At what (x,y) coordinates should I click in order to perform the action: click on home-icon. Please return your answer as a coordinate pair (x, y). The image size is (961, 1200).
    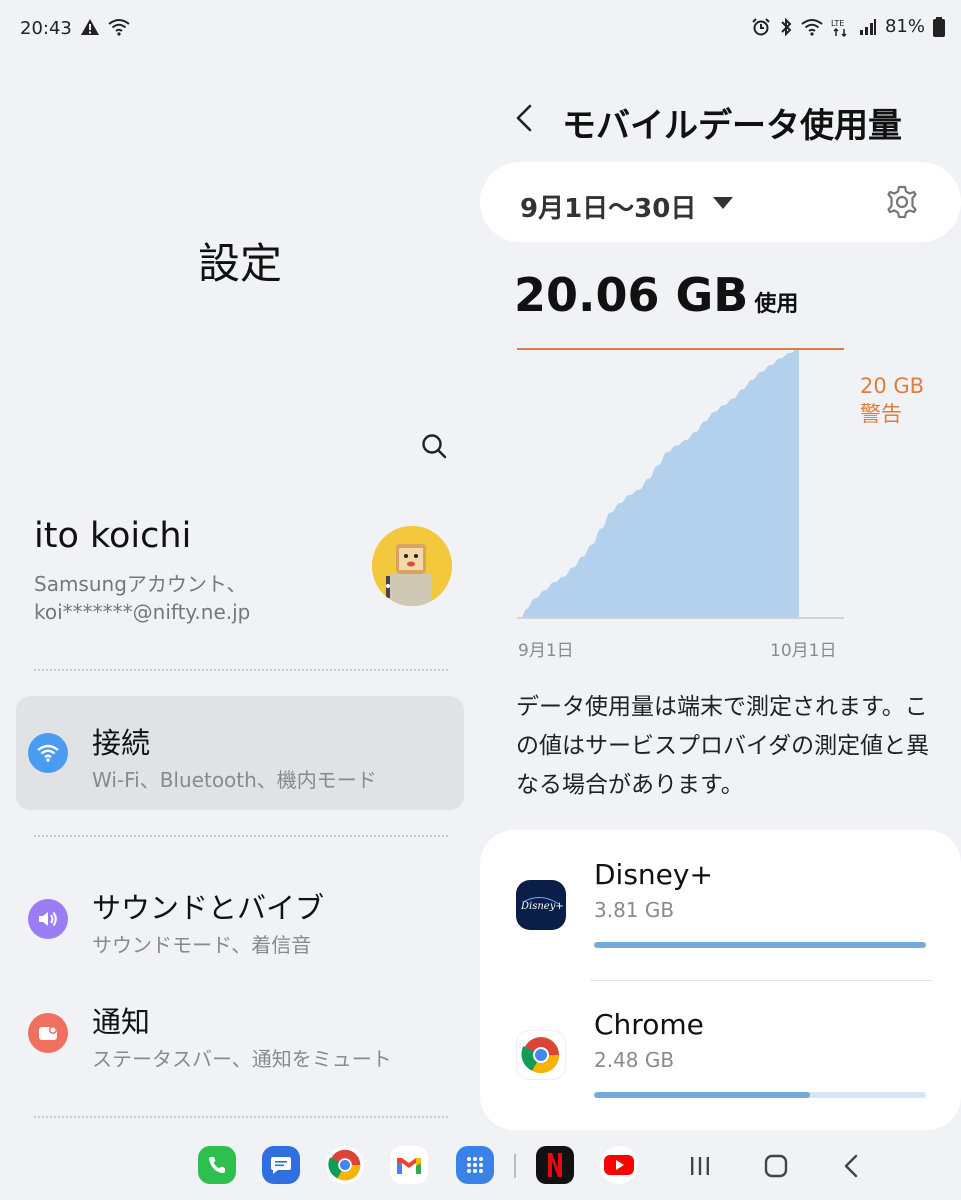
    Looking at the image, I should click on (776, 1166).